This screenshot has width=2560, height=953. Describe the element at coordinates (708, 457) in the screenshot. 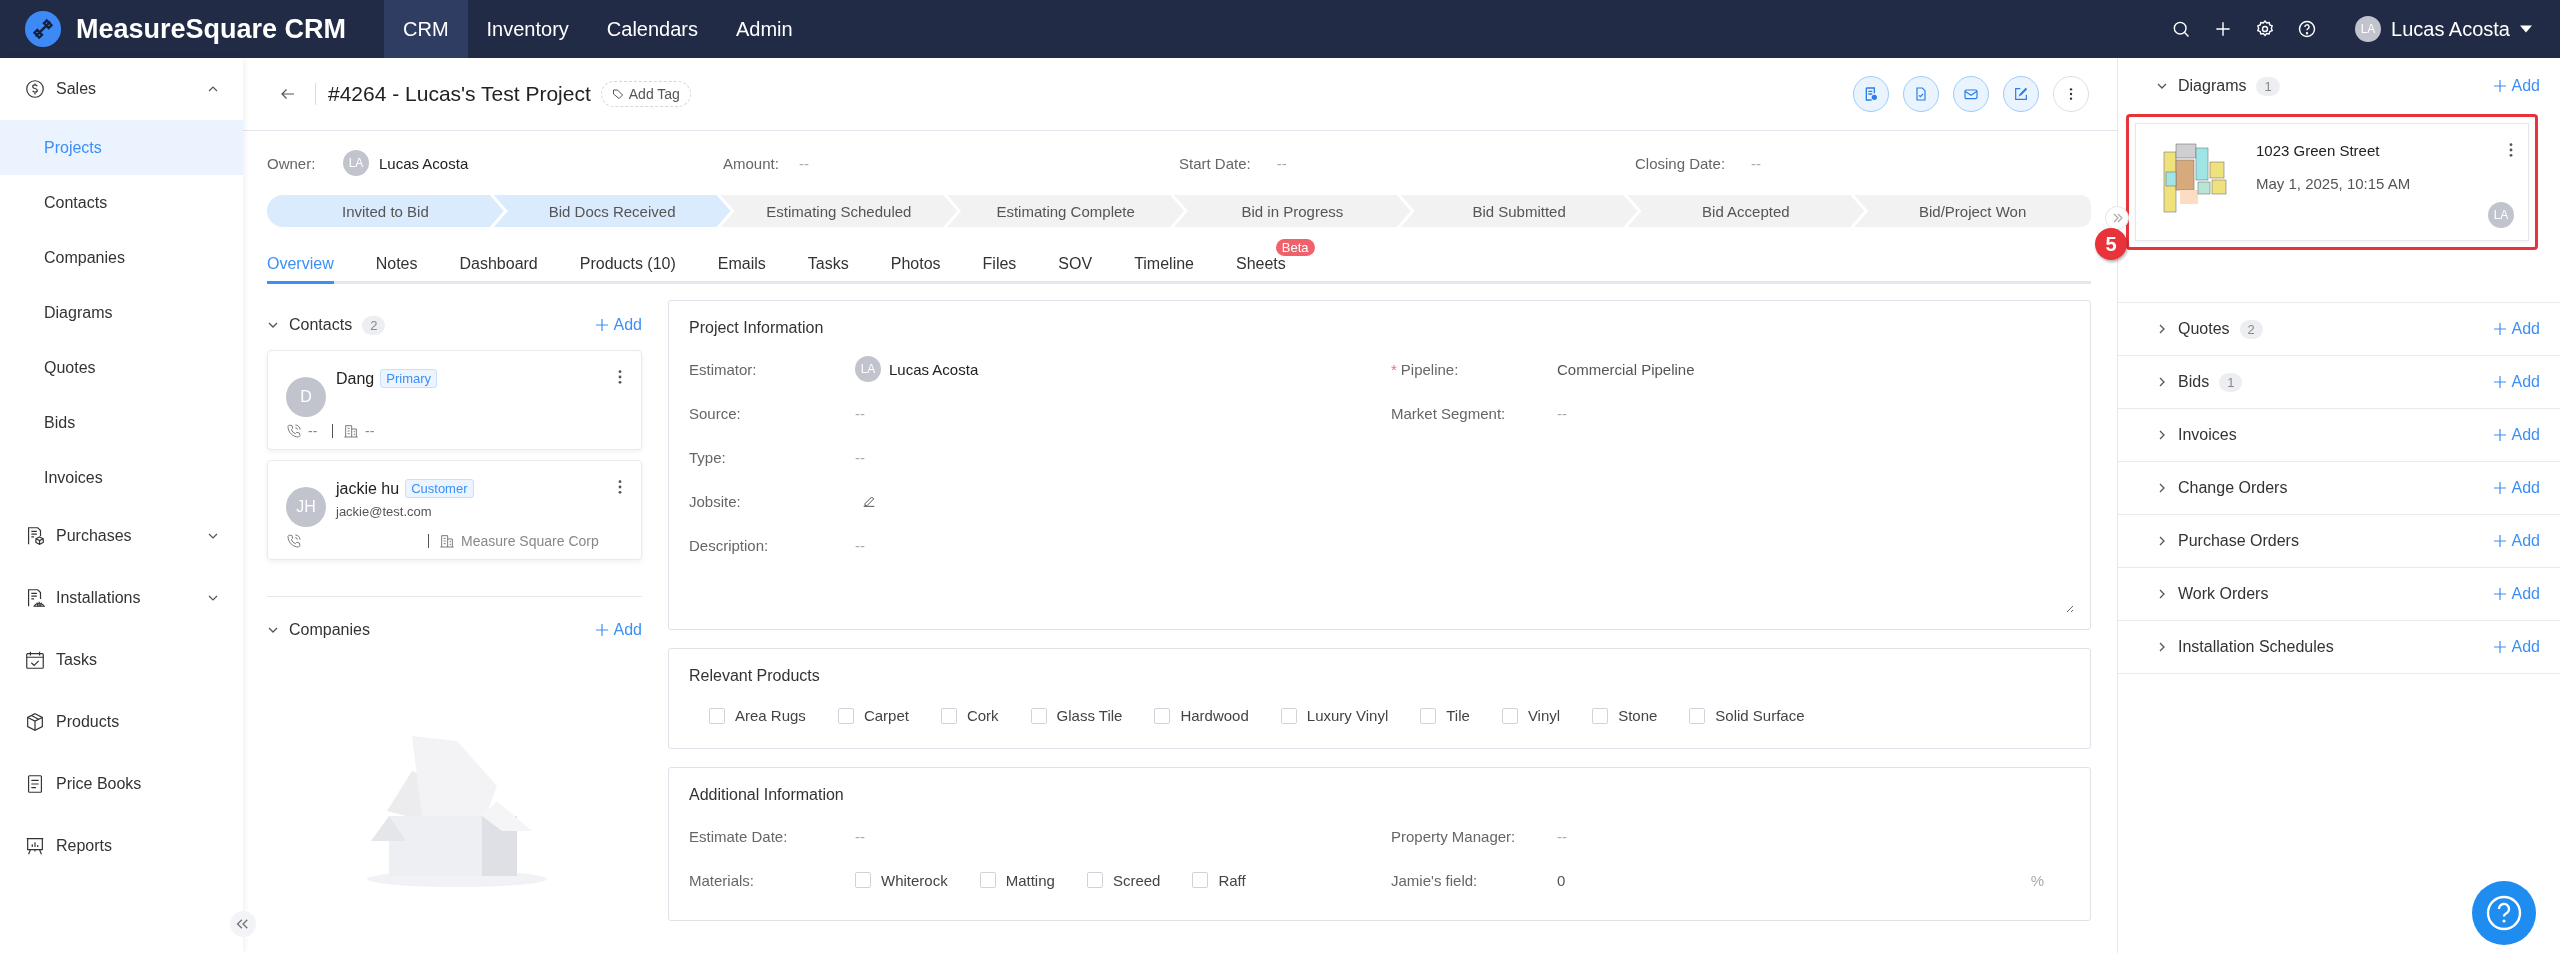

I see `field-label: Type:` at that location.